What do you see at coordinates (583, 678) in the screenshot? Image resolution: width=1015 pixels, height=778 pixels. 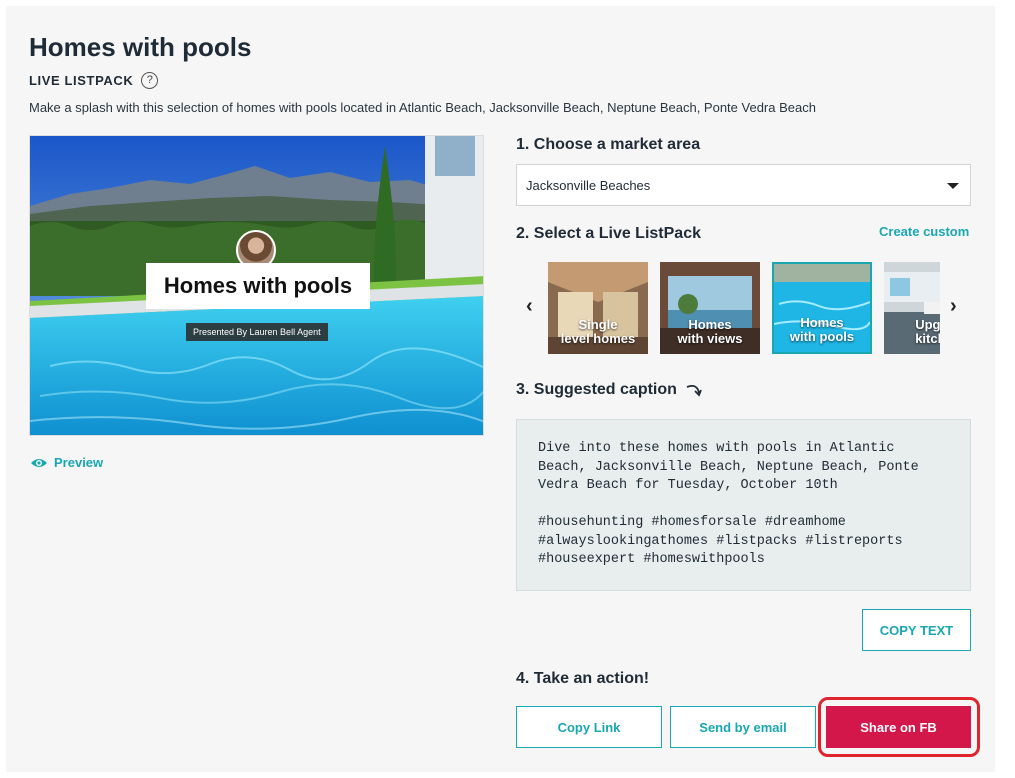 I see `step-4-heading: 4. Take an action!` at bounding box center [583, 678].